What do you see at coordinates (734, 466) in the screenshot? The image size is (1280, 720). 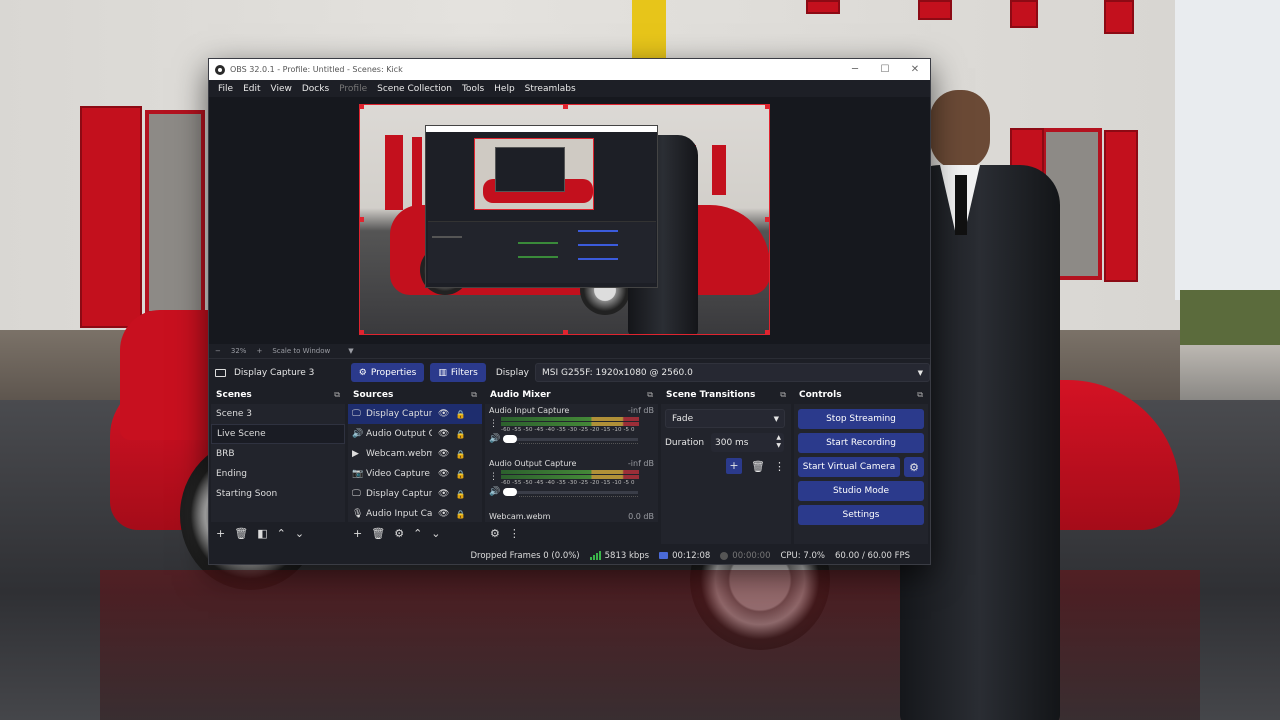 I see `add-transition-button: +` at bounding box center [734, 466].